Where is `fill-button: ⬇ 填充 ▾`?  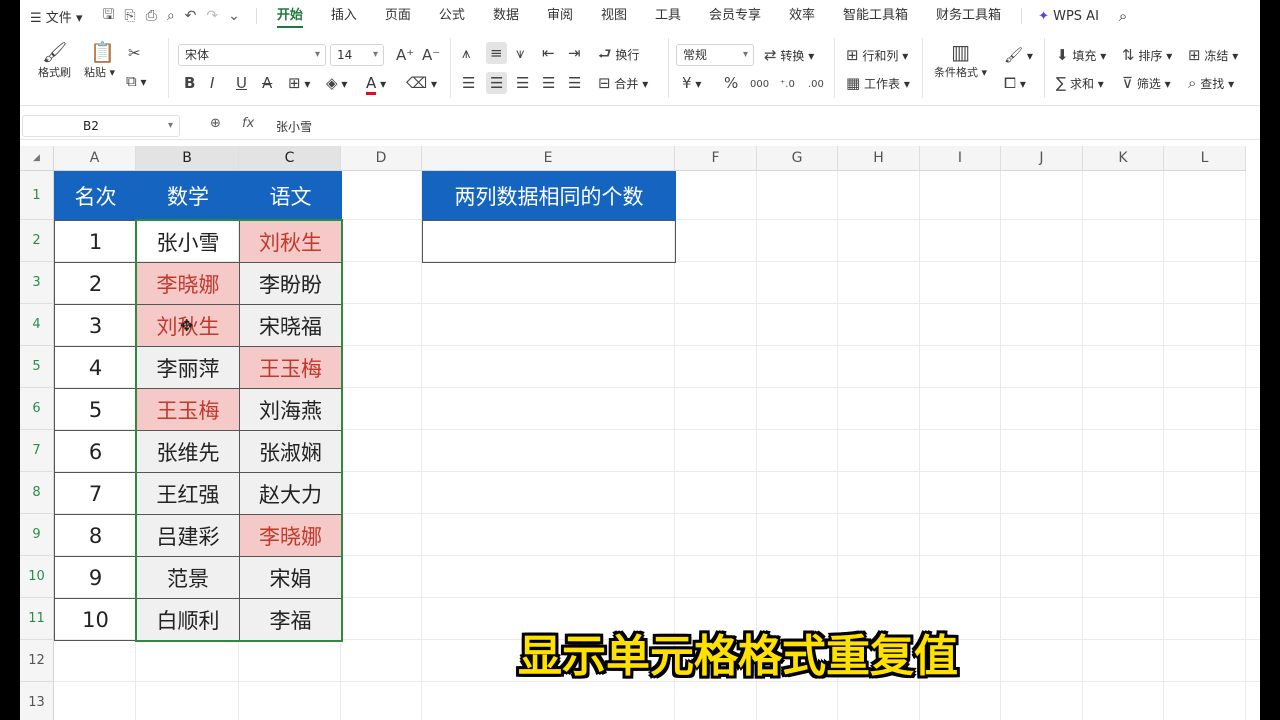
fill-button: ⬇ 填充 ▾ is located at coordinates (1081, 55).